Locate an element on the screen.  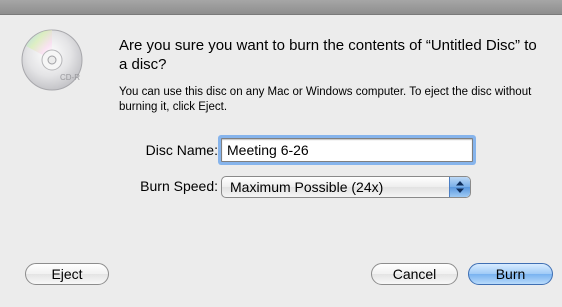
sheet-top-edge is located at coordinates (281, 7).